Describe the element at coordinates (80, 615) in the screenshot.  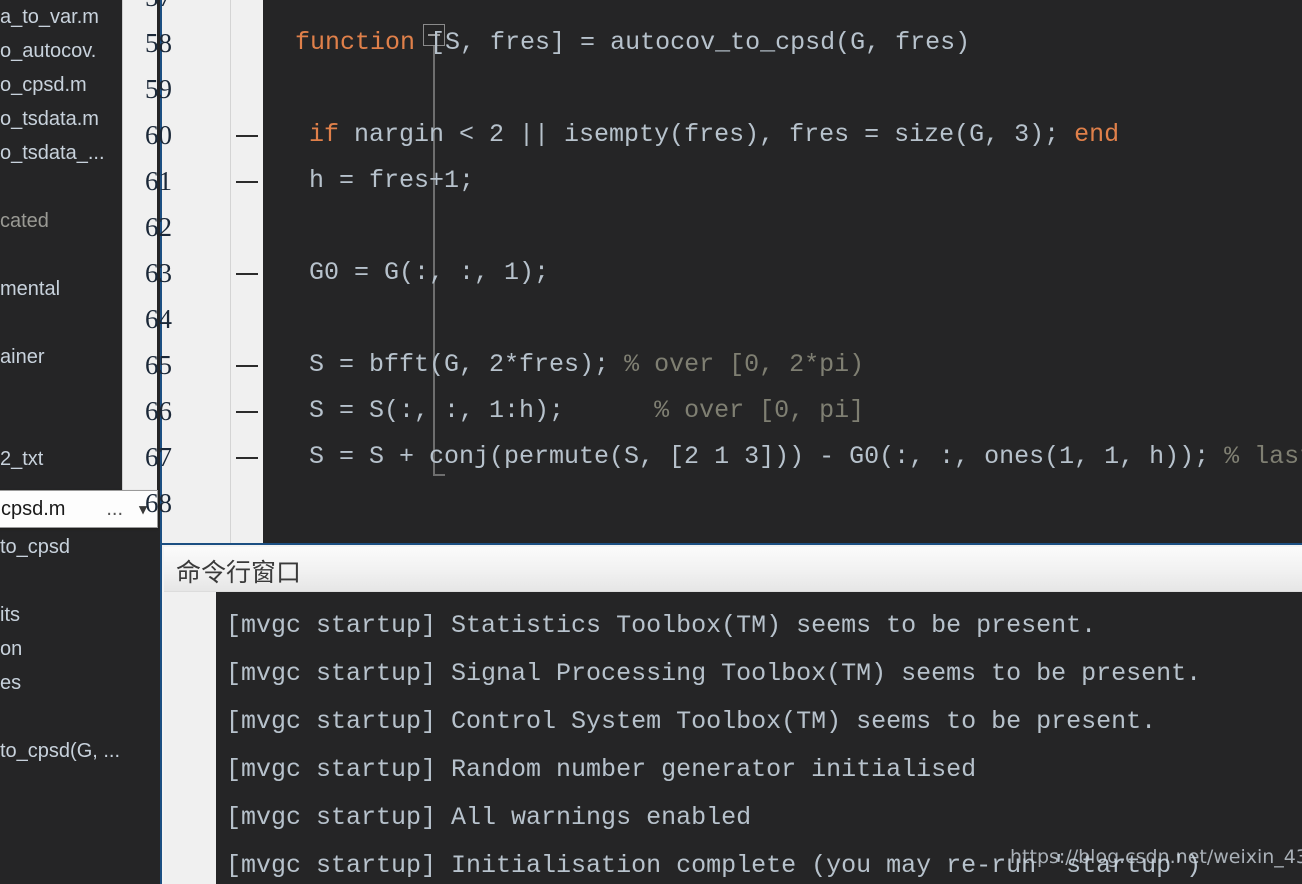
I see `sidebar-item: its` at that location.